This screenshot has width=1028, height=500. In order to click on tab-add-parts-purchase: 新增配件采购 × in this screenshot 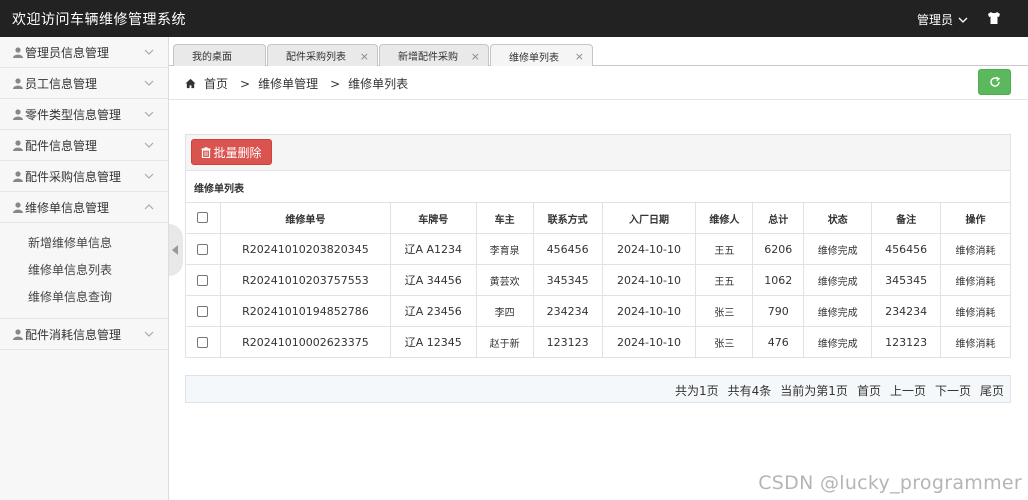, I will do `click(434, 55)`.